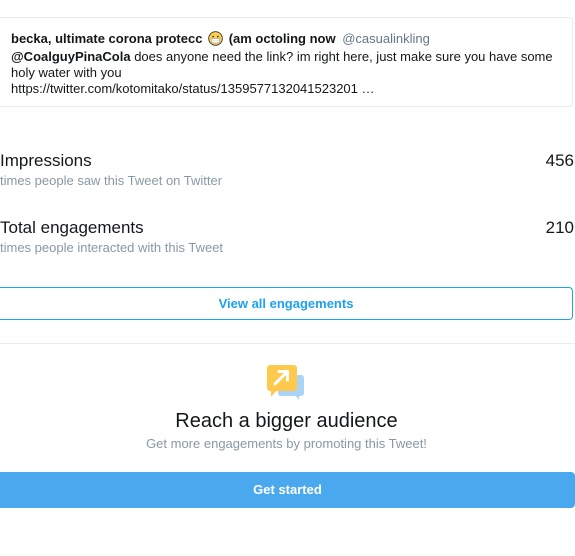 Image resolution: width=575 pixels, height=556 pixels. What do you see at coordinates (287, 343) in the screenshot?
I see `section-divider` at bounding box center [287, 343].